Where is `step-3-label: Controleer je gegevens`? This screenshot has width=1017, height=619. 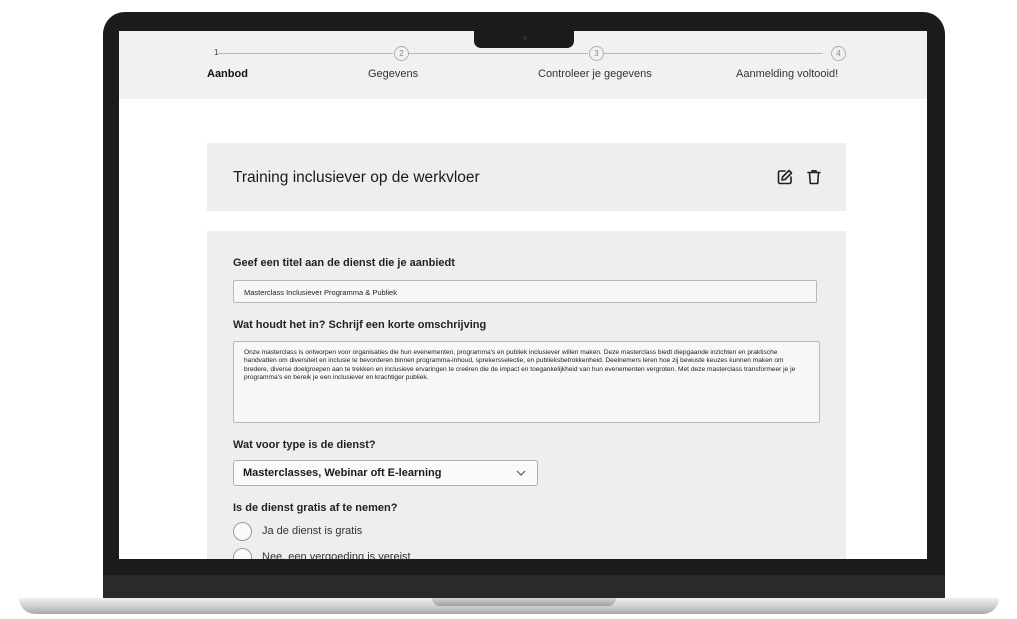
step-3-label: Controleer je gegevens is located at coordinates (595, 74).